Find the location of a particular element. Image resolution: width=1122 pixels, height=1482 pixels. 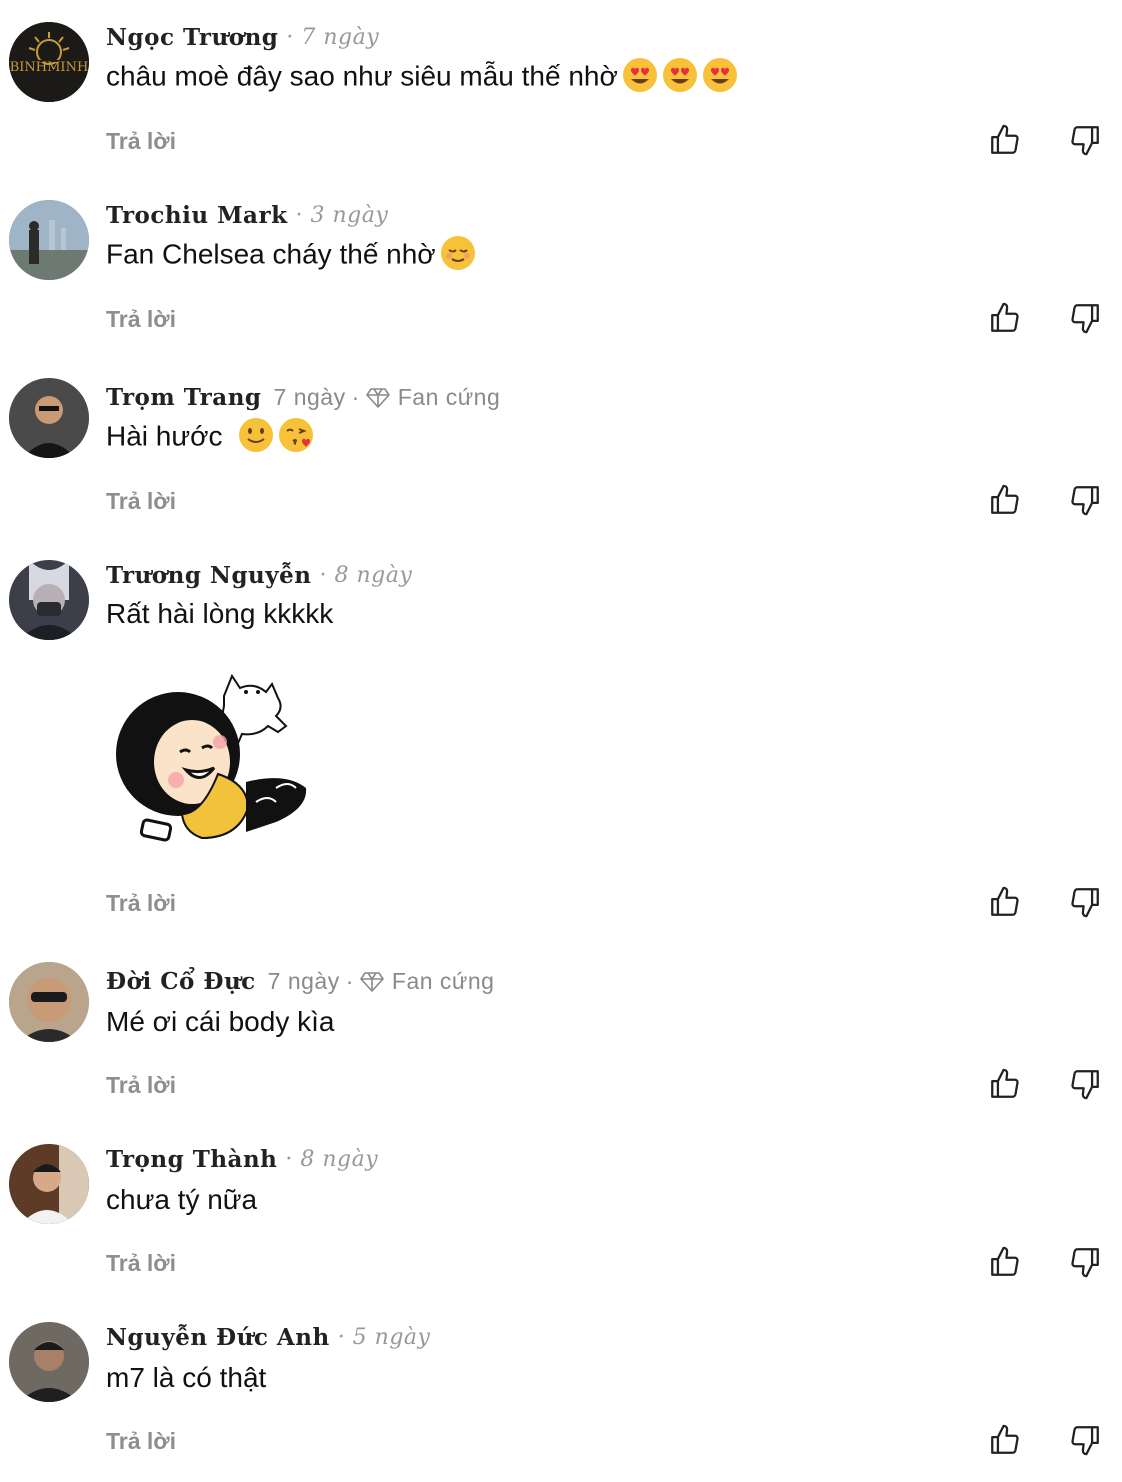

username: Đời Cổ Đực is located at coordinates (181, 981).